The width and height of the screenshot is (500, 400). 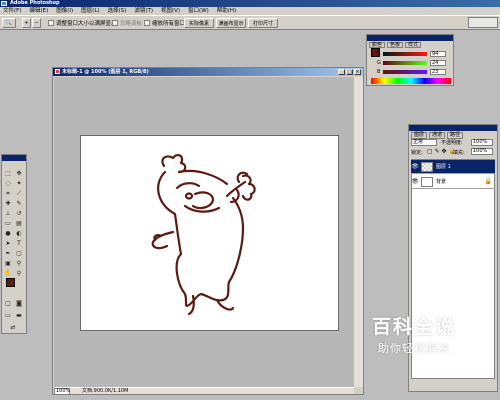 What do you see at coordinates (226, 11) in the screenshot?
I see `menu-help: 帮助(H)` at bounding box center [226, 11].